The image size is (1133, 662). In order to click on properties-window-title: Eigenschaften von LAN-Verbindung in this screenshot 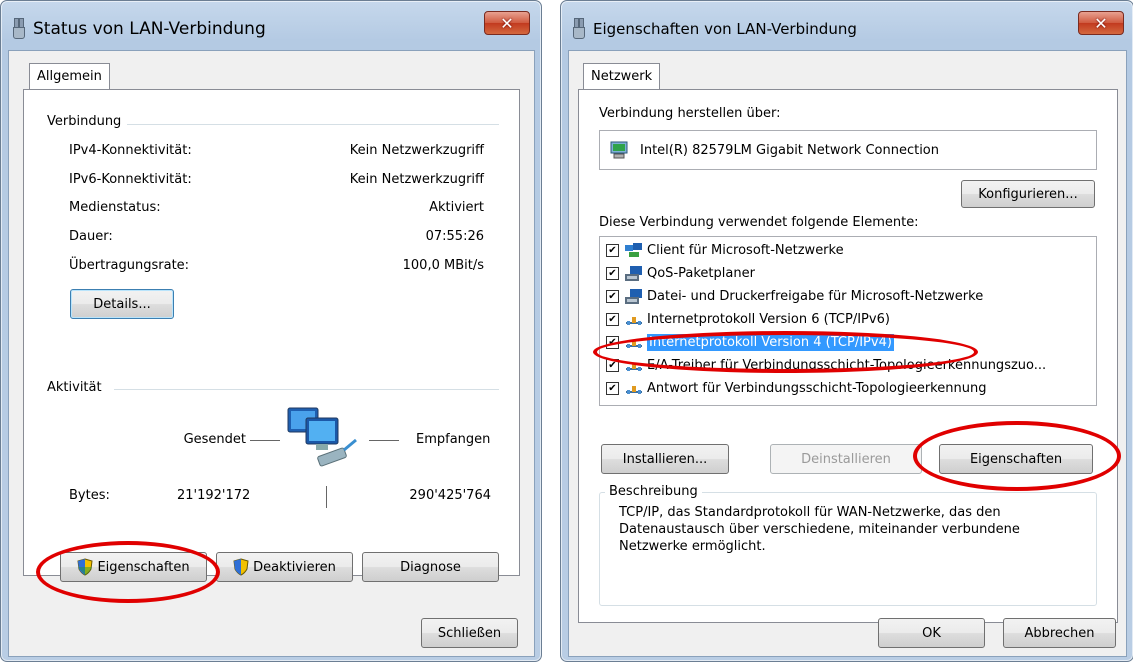, I will do `click(714, 29)`.